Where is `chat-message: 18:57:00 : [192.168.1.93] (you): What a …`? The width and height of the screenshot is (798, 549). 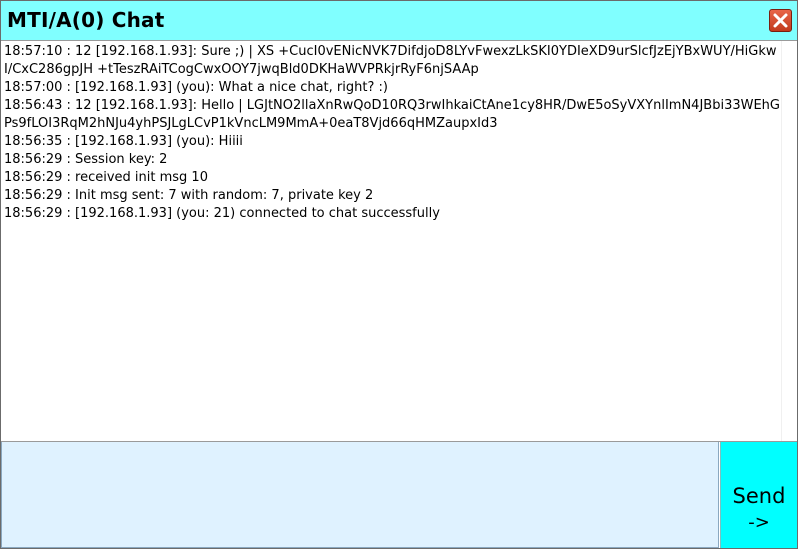 chat-message: 18:57:00 : [192.168.1.93] (you): What a … is located at coordinates (196, 87).